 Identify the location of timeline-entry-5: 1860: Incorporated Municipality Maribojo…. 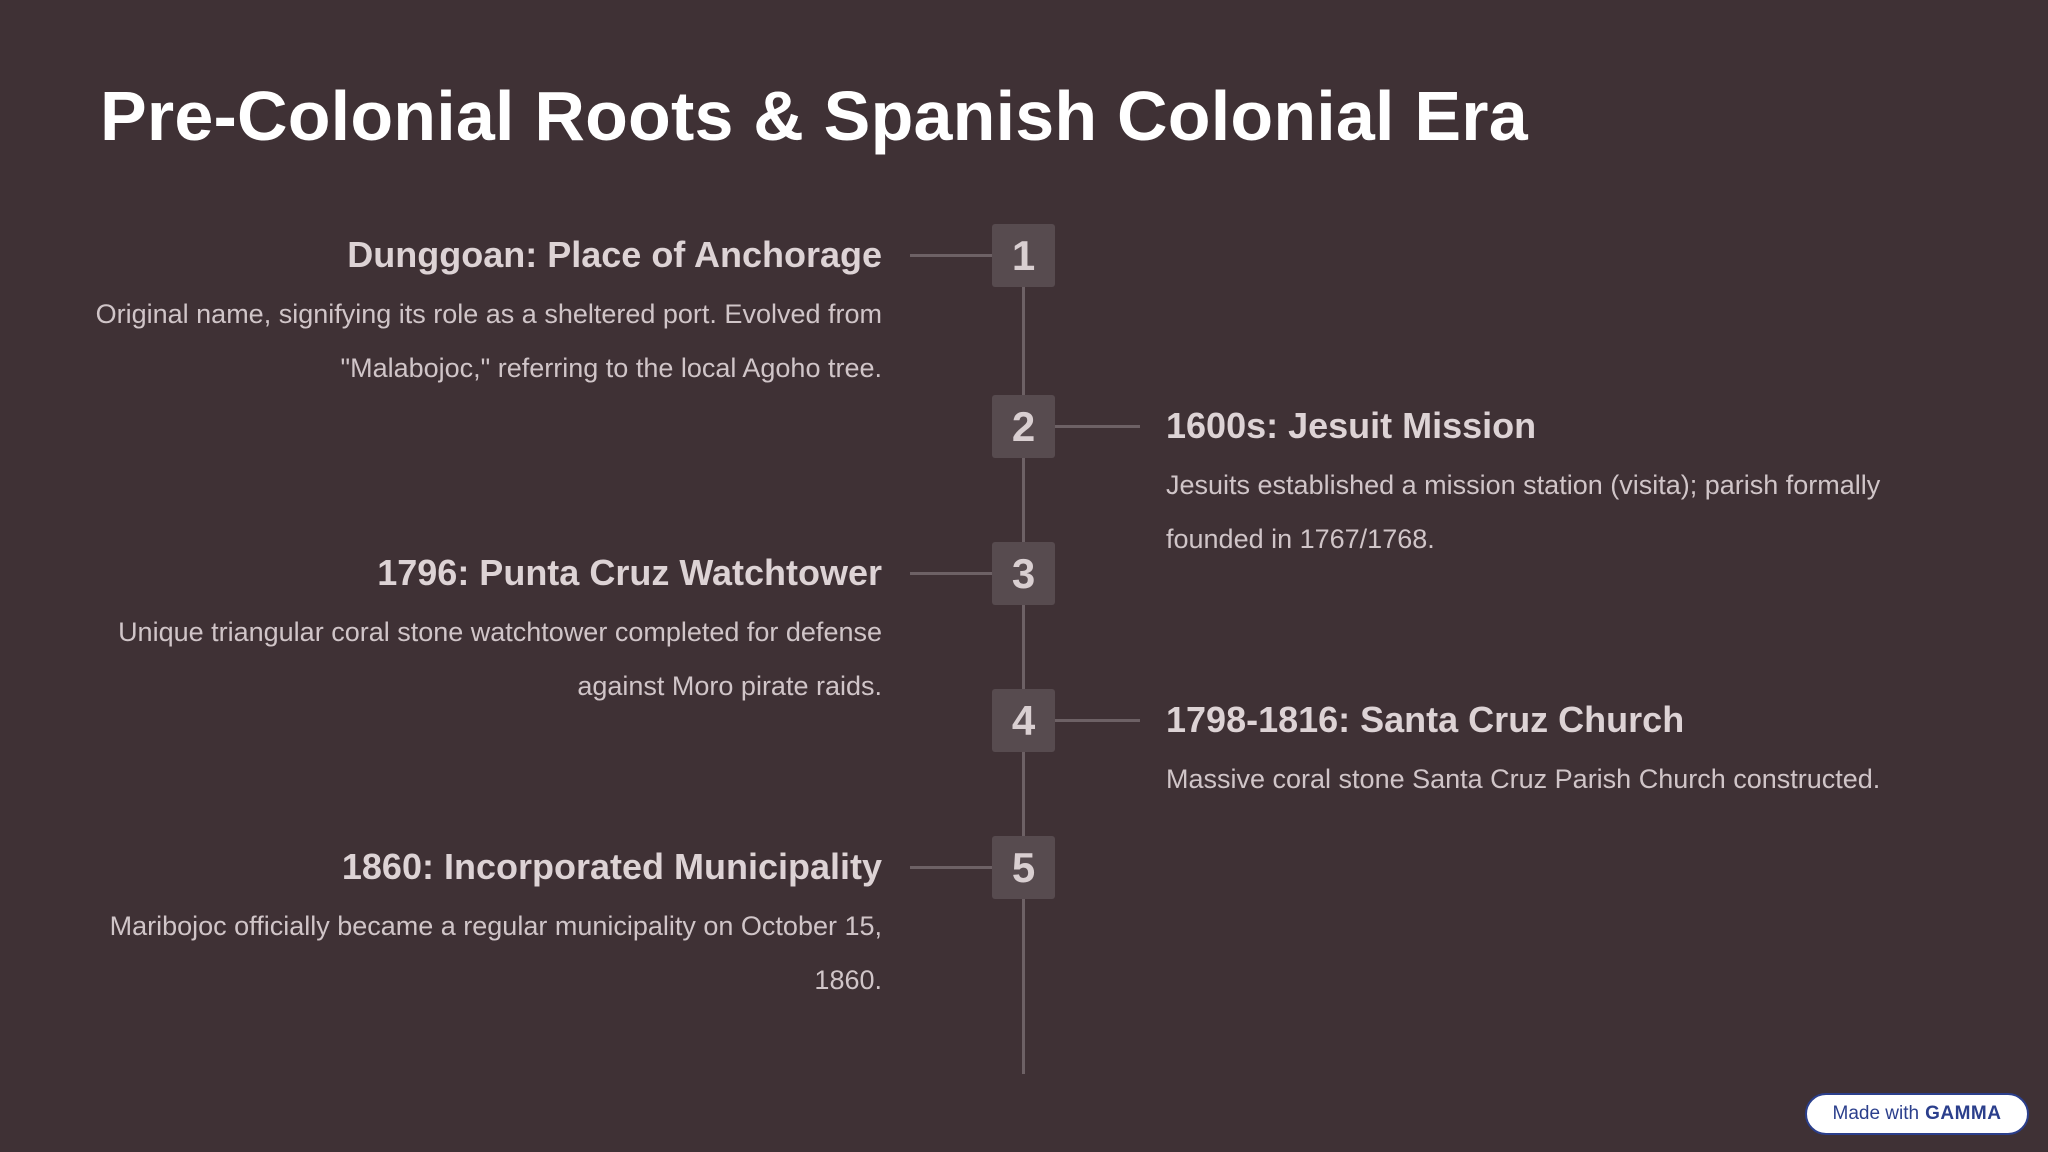
(482, 926).